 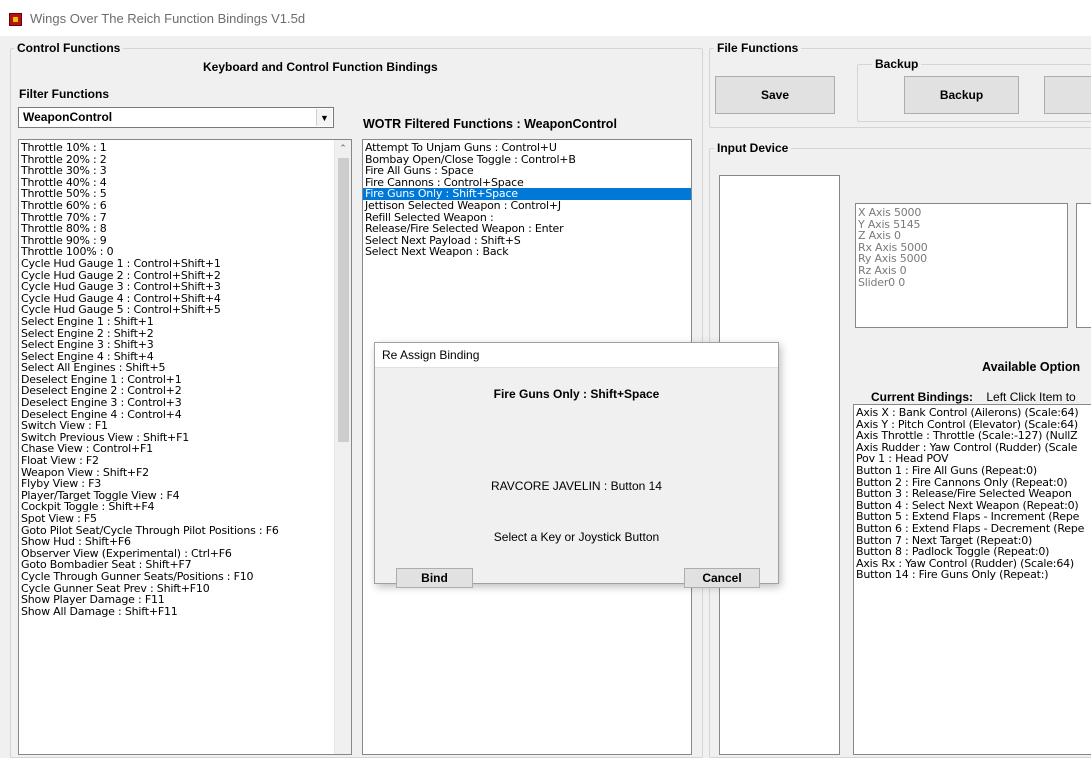 I want to click on dialog-titlebar: Re Assign Binding, so click(x=576, y=355).